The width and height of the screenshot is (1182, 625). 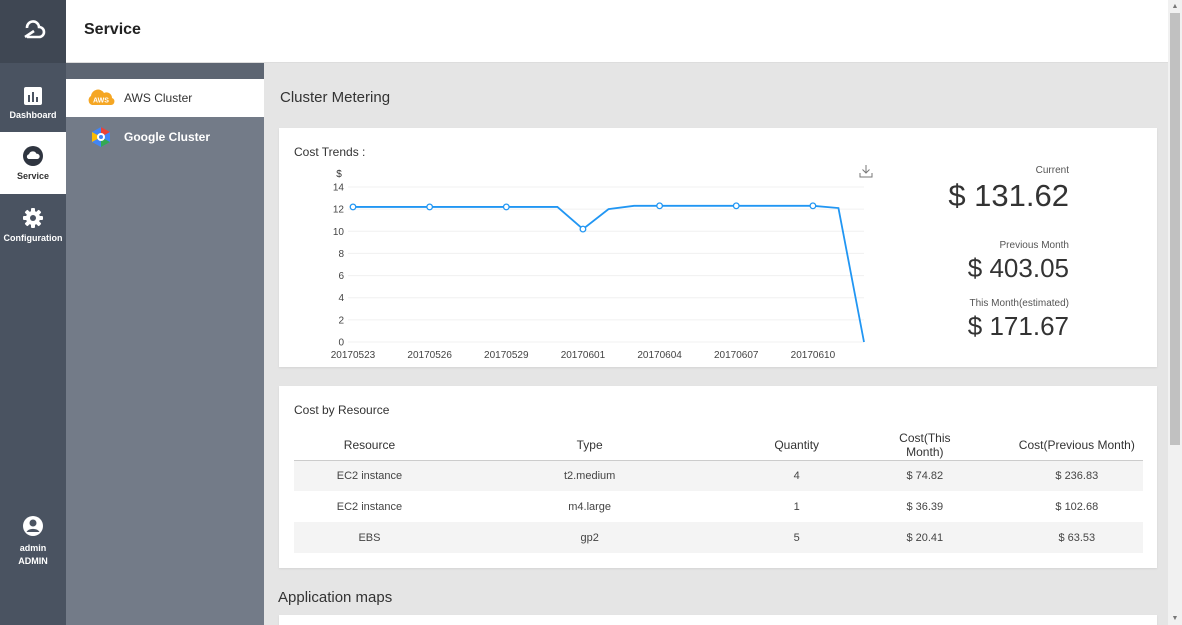 I want to click on table-row: EC2 instance m4.large 1 $ 36.39 $ 102.68, so click(x=718, y=506).